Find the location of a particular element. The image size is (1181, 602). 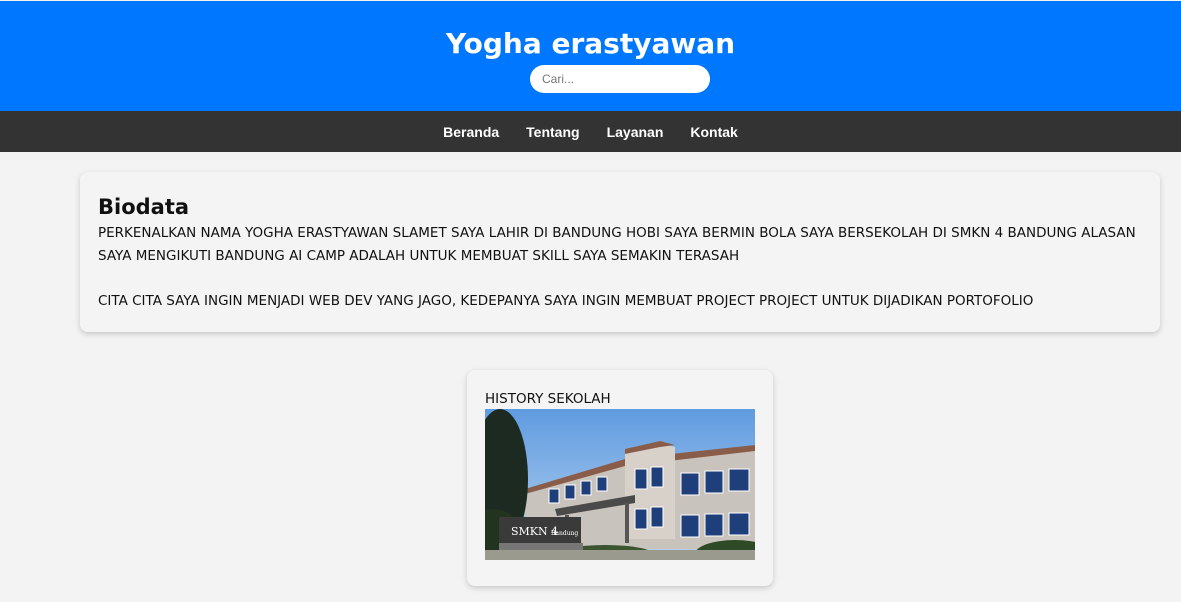

sign-subtext: Bandung is located at coordinates (564, 533).